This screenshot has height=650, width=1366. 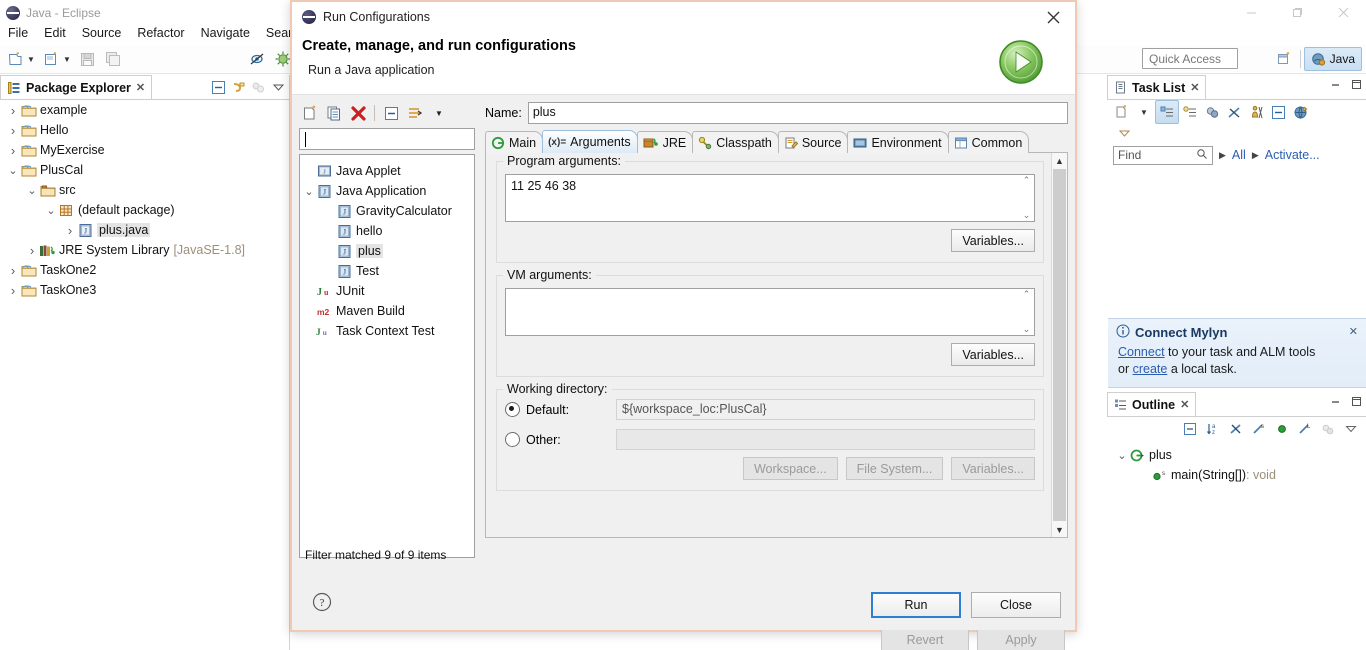 What do you see at coordinates (387, 171) in the screenshot?
I see `config-item-java-applet: J Java Applet` at bounding box center [387, 171].